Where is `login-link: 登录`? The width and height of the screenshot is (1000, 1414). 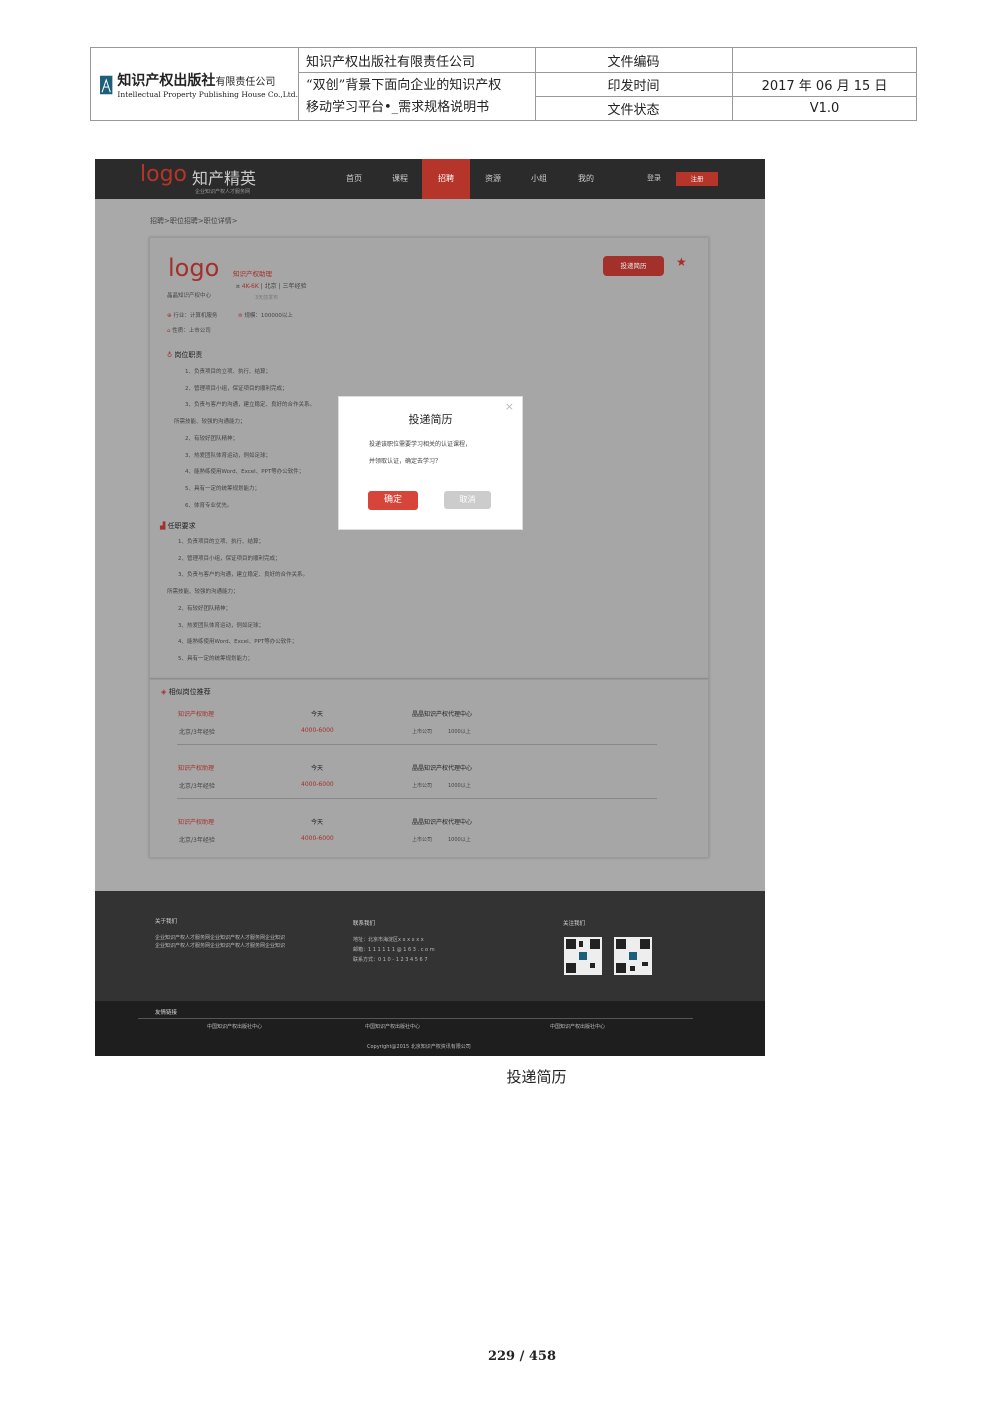
login-link: 登录 is located at coordinates (654, 178).